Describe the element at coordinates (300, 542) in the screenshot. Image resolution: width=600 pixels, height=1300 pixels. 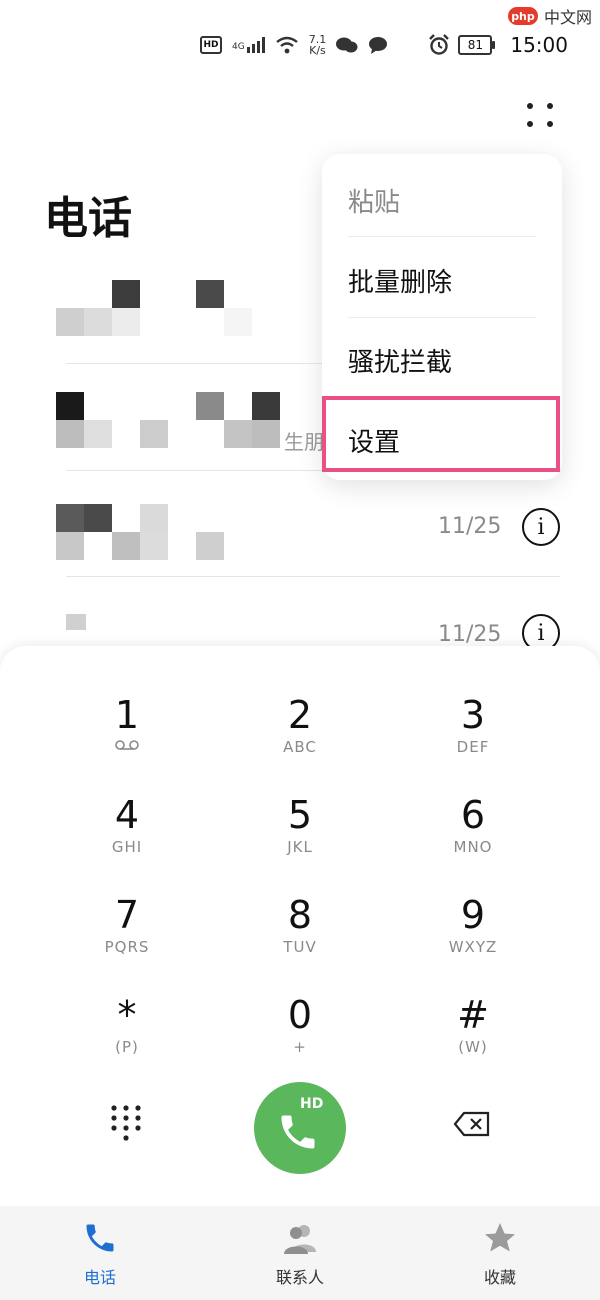
I see `call-row: 11/25 i` at that location.